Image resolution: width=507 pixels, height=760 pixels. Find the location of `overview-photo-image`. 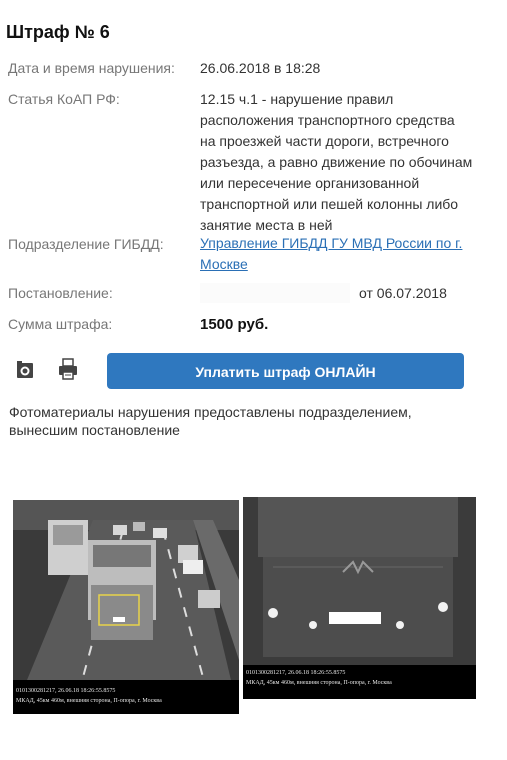

overview-photo-image is located at coordinates (126, 607).